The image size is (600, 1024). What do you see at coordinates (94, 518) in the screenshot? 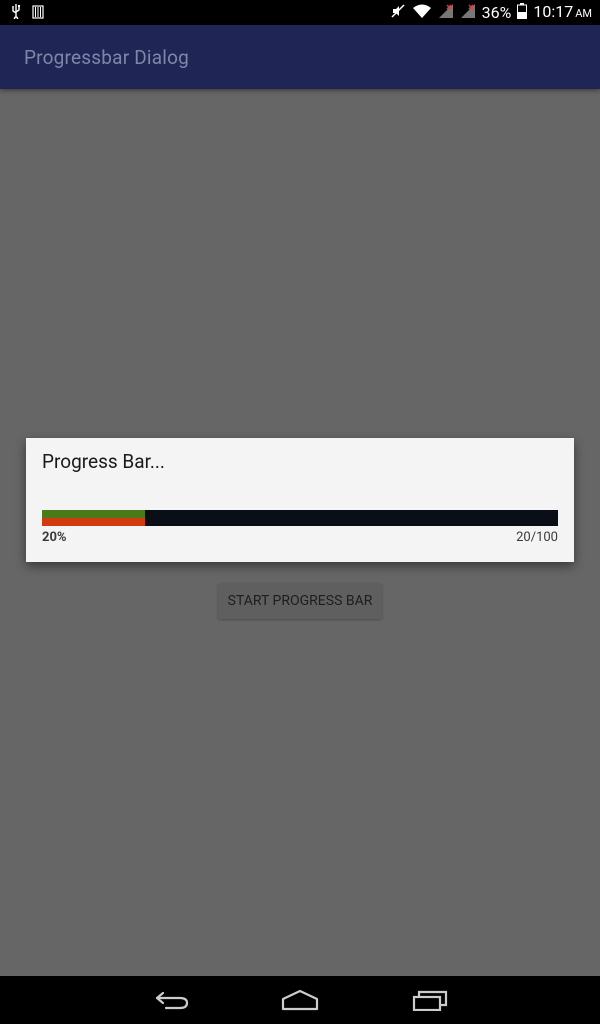
I see `progress-fill` at bounding box center [94, 518].